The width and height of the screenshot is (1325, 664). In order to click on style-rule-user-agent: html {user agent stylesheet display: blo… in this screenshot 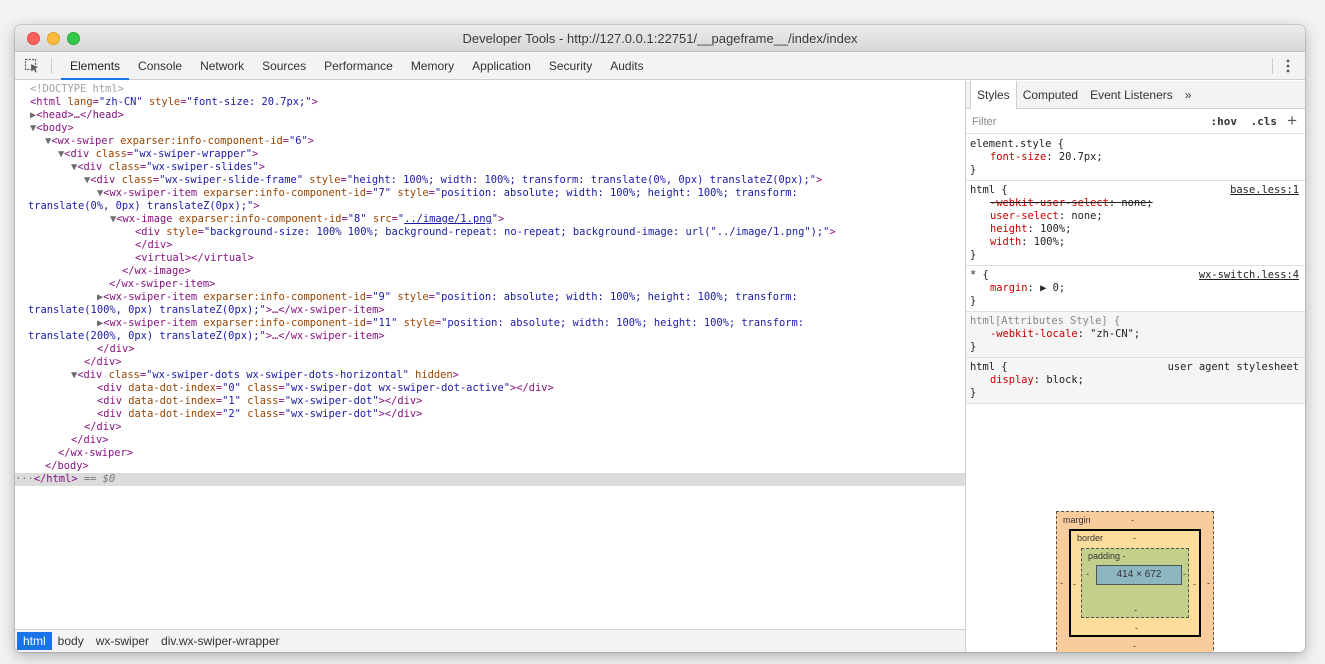, I will do `click(1135, 381)`.